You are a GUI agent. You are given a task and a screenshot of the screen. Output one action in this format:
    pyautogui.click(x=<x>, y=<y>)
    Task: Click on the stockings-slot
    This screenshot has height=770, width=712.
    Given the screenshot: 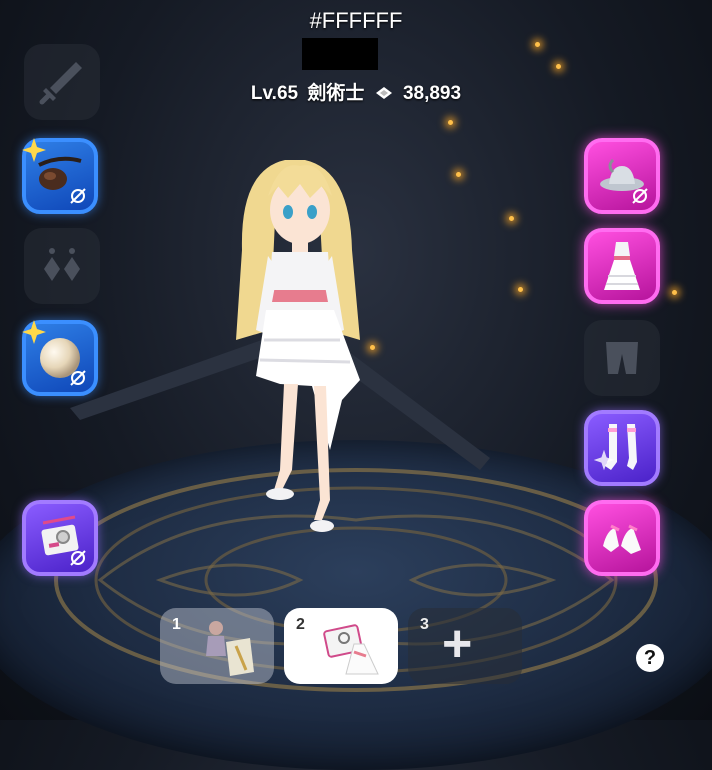 What is the action you would take?
    pyautogui.click(x=622, y=448)
    